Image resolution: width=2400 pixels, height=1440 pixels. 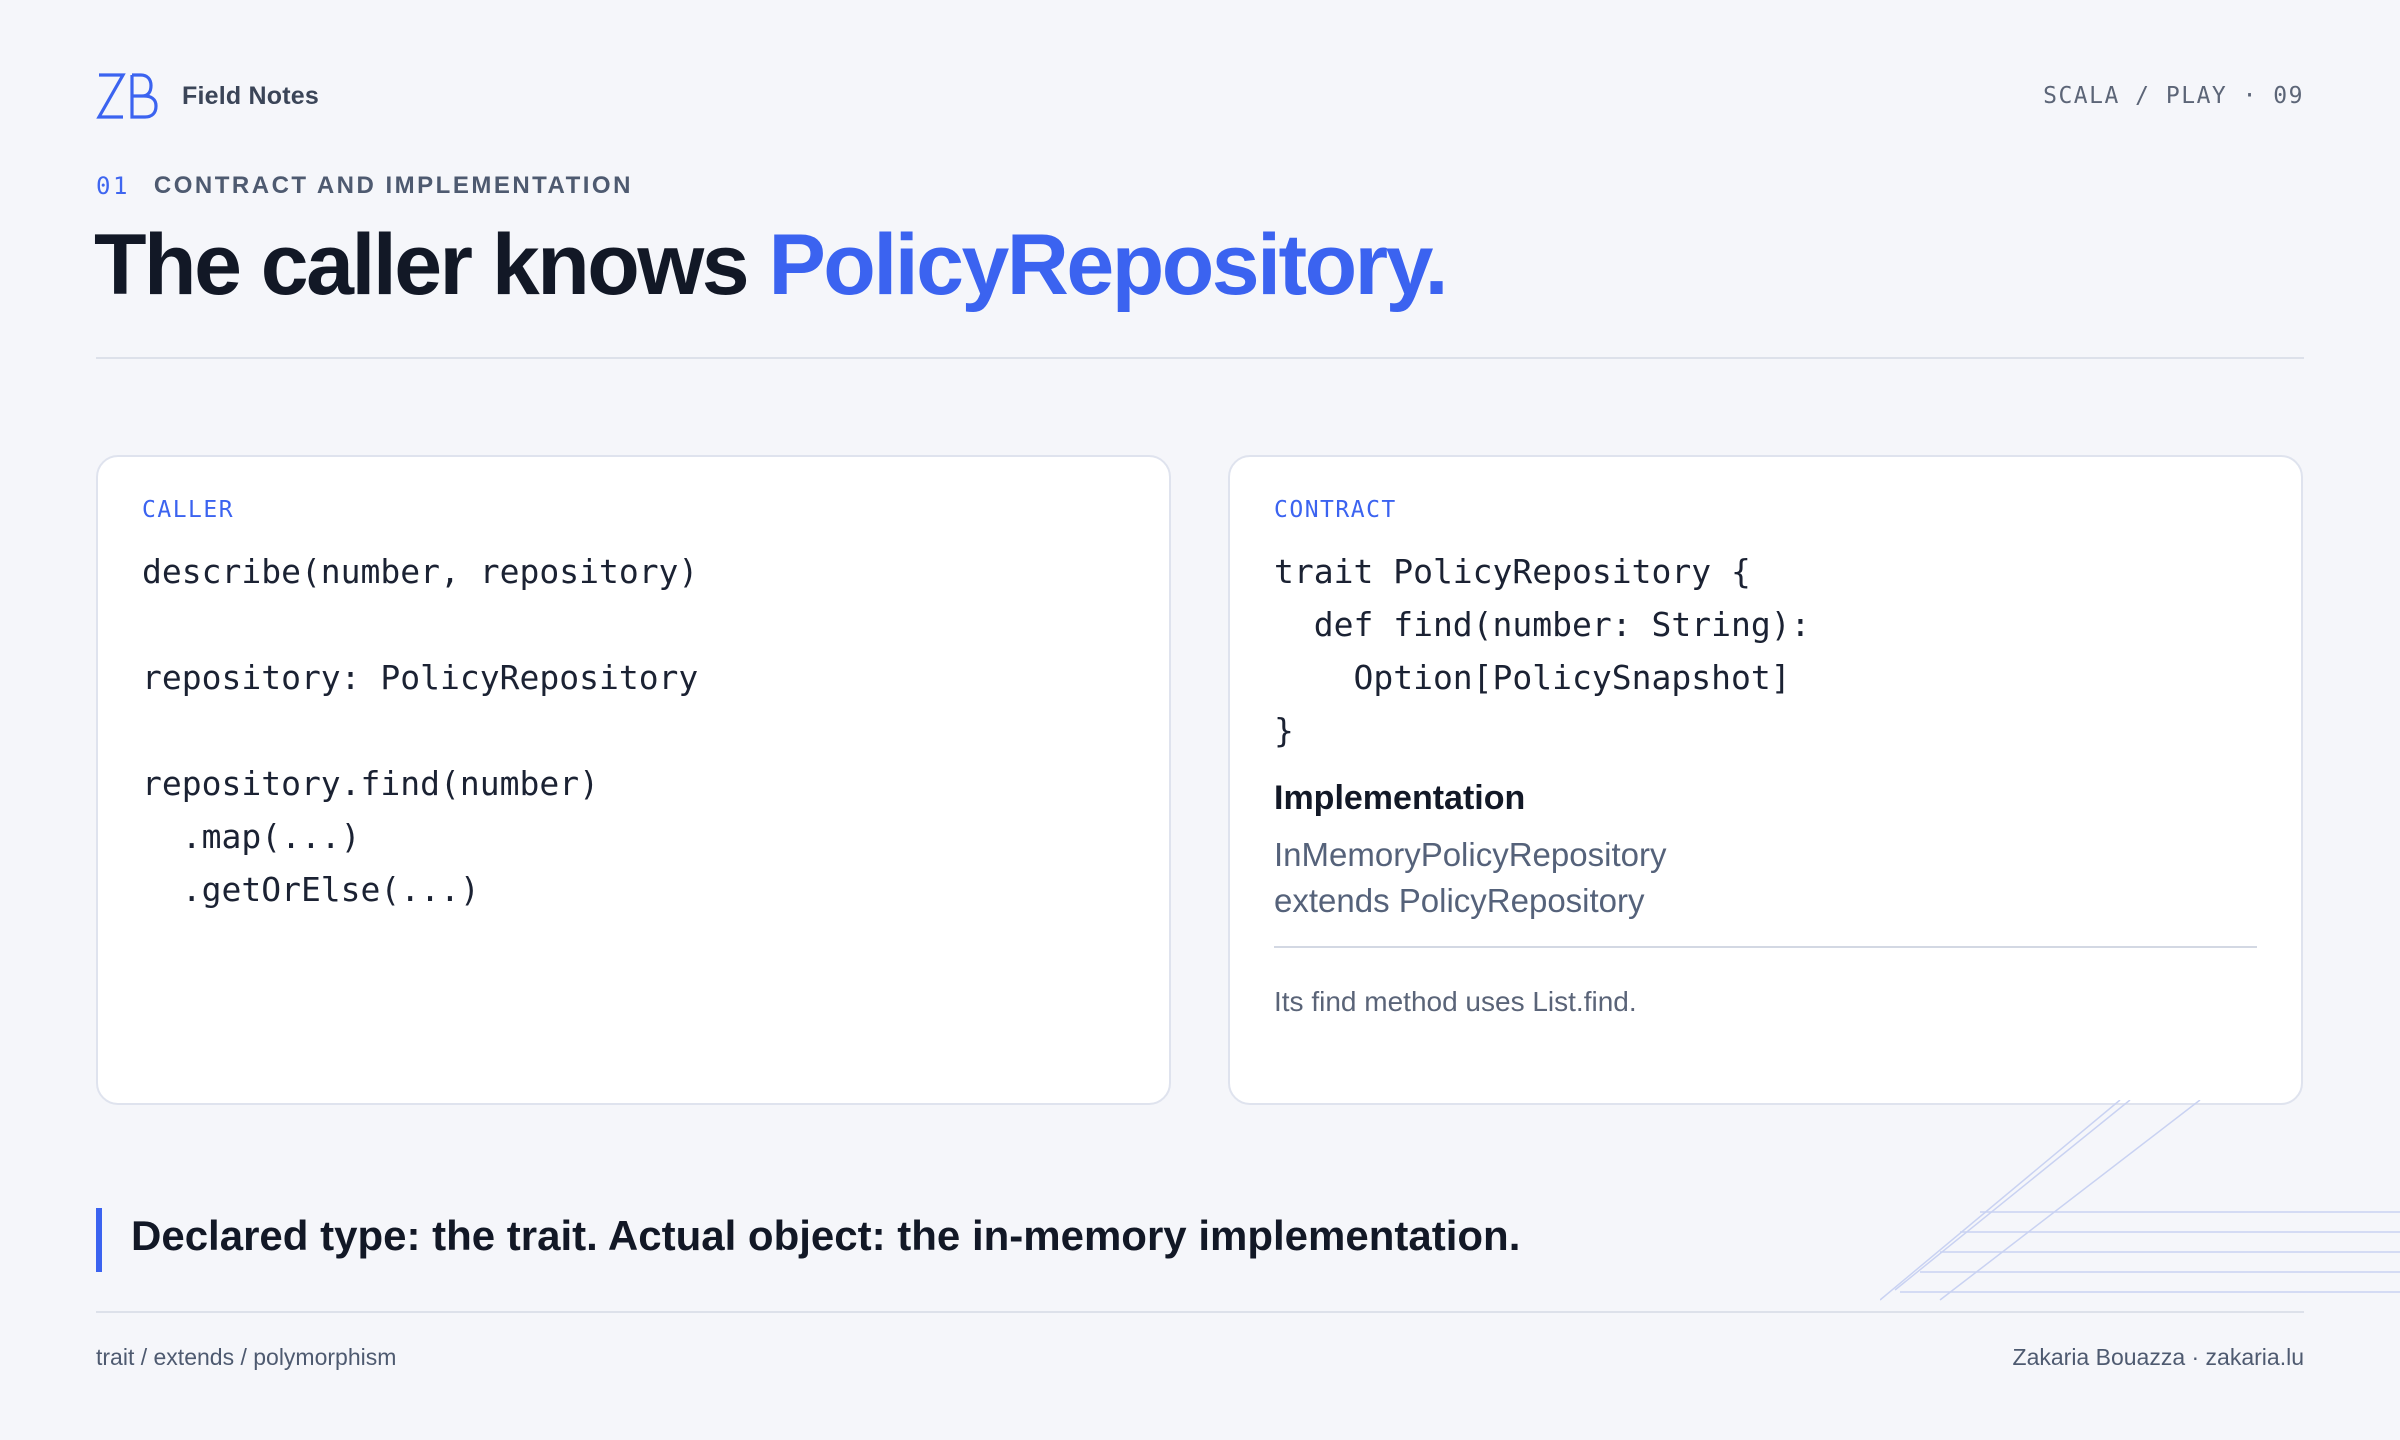 What do you see at coordinates (1400, 798) in the screenshot?
I see `implementation-heading: Implementation` at bounding box center [1400, 798].